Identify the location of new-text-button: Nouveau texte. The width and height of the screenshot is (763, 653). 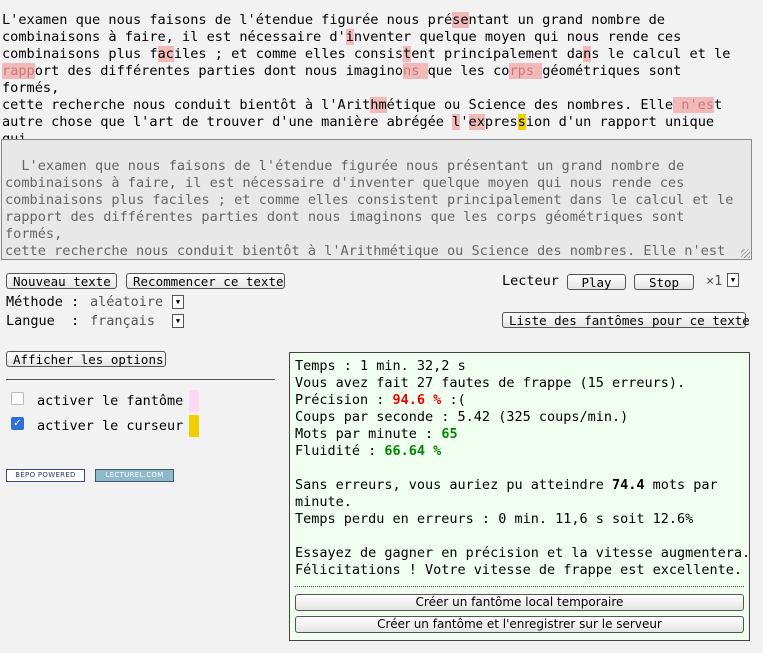
(61, 281).